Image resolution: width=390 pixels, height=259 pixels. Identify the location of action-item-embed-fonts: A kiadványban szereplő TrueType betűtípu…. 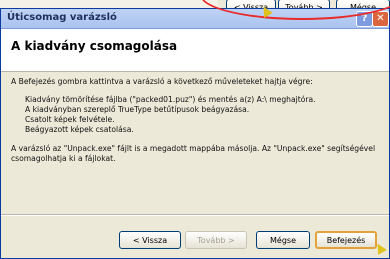
(137, 109).